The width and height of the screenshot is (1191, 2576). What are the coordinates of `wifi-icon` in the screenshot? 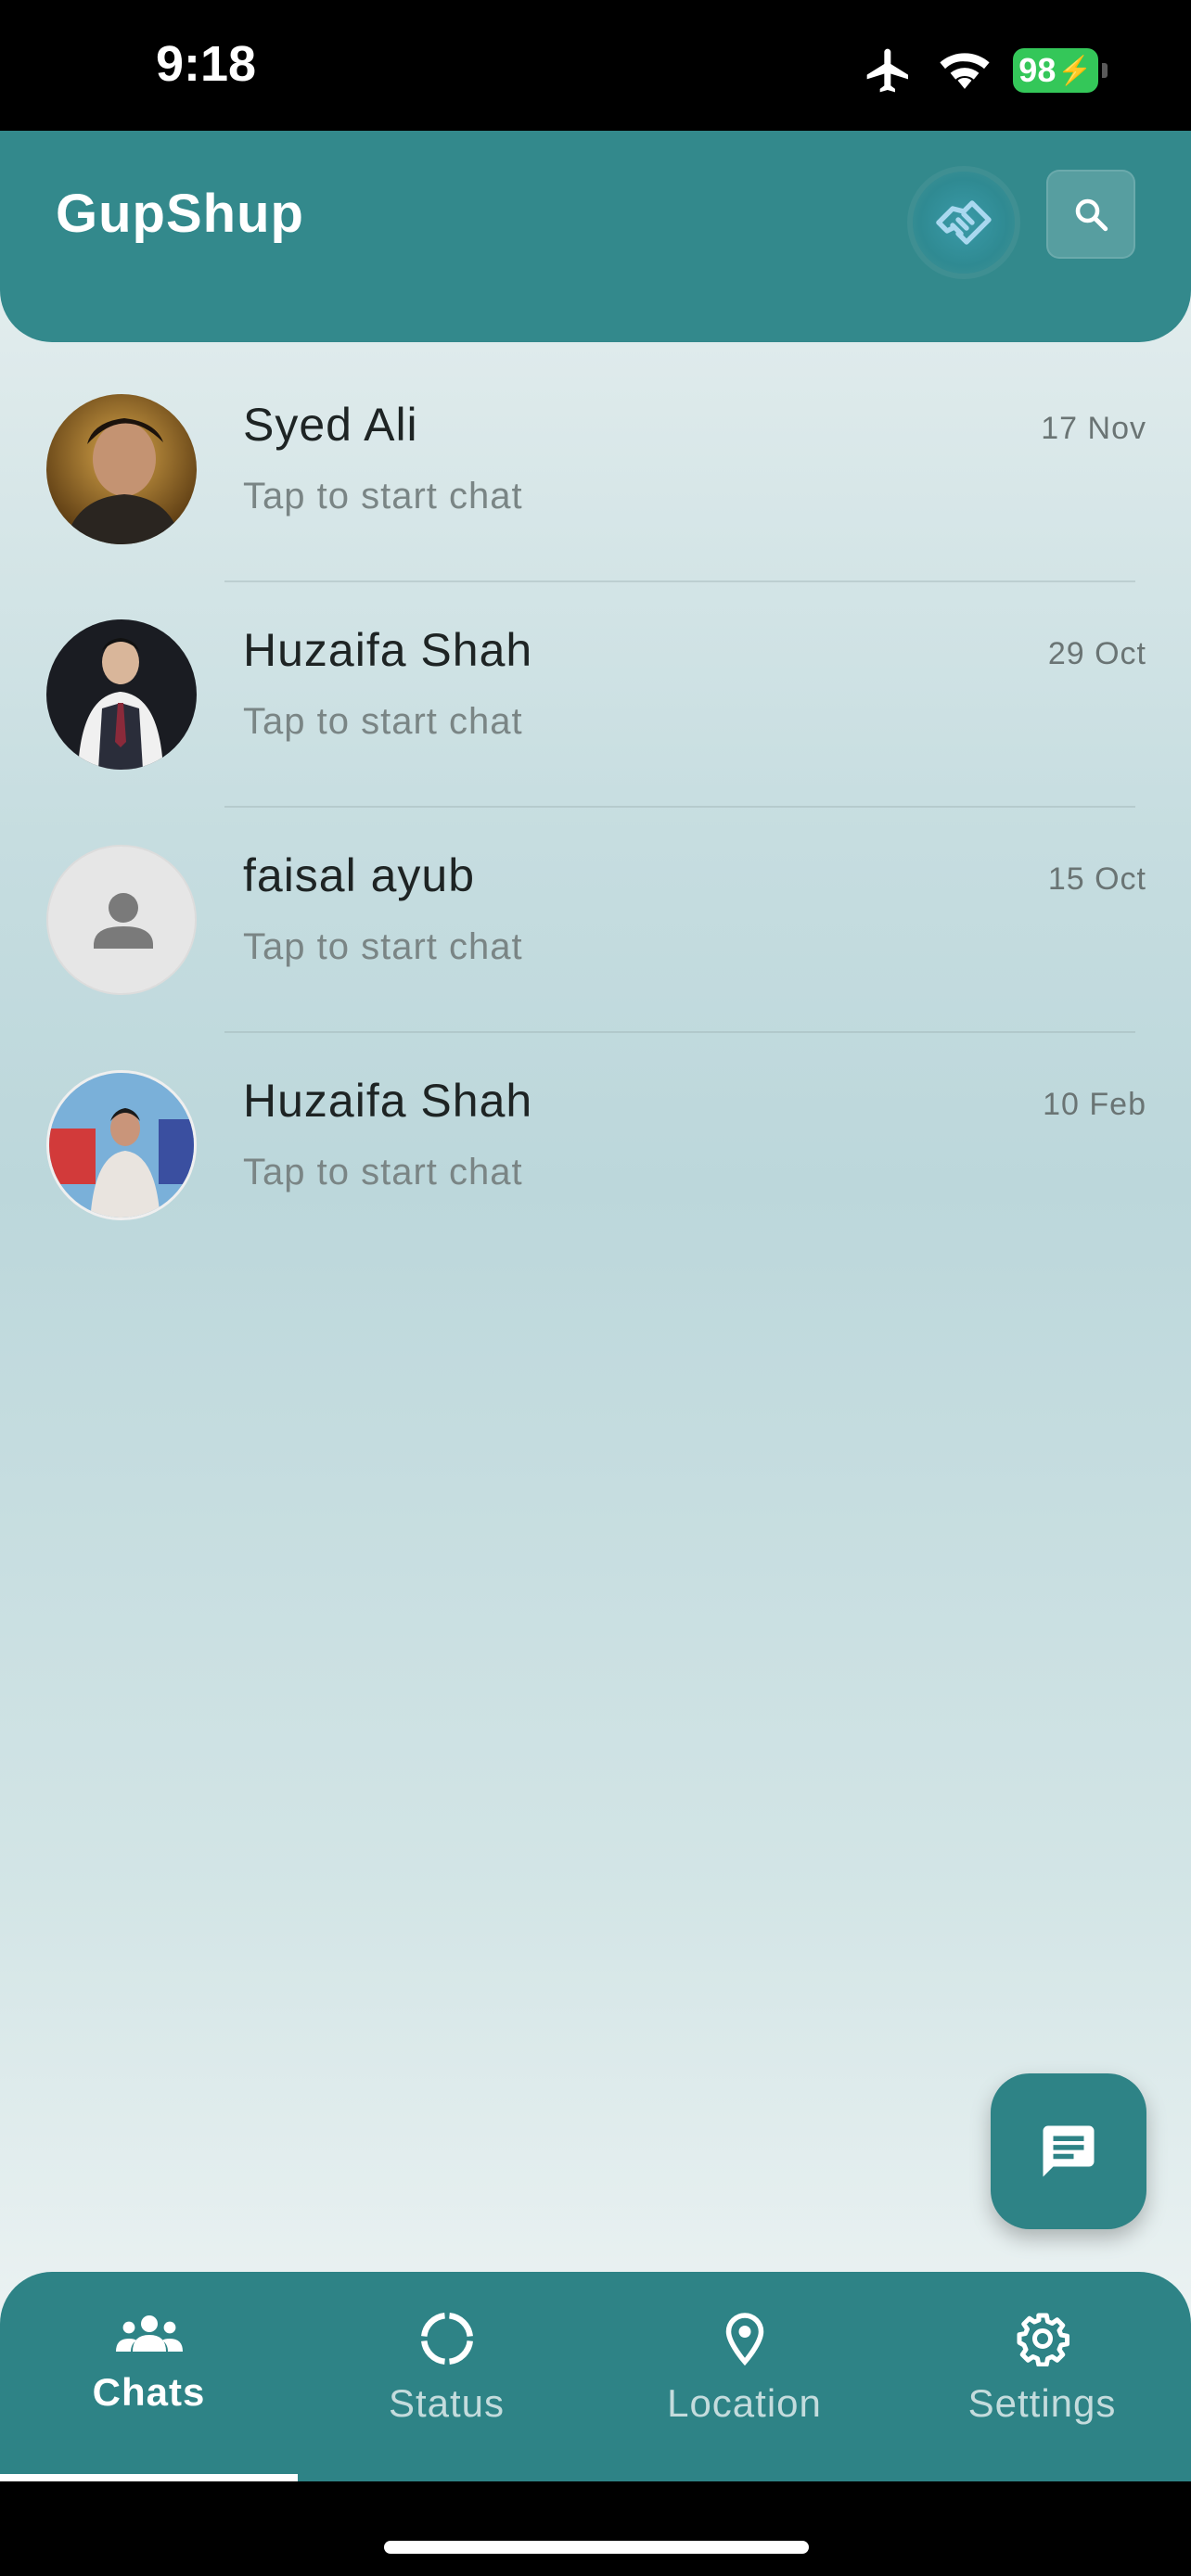 It's located at (965, 71).